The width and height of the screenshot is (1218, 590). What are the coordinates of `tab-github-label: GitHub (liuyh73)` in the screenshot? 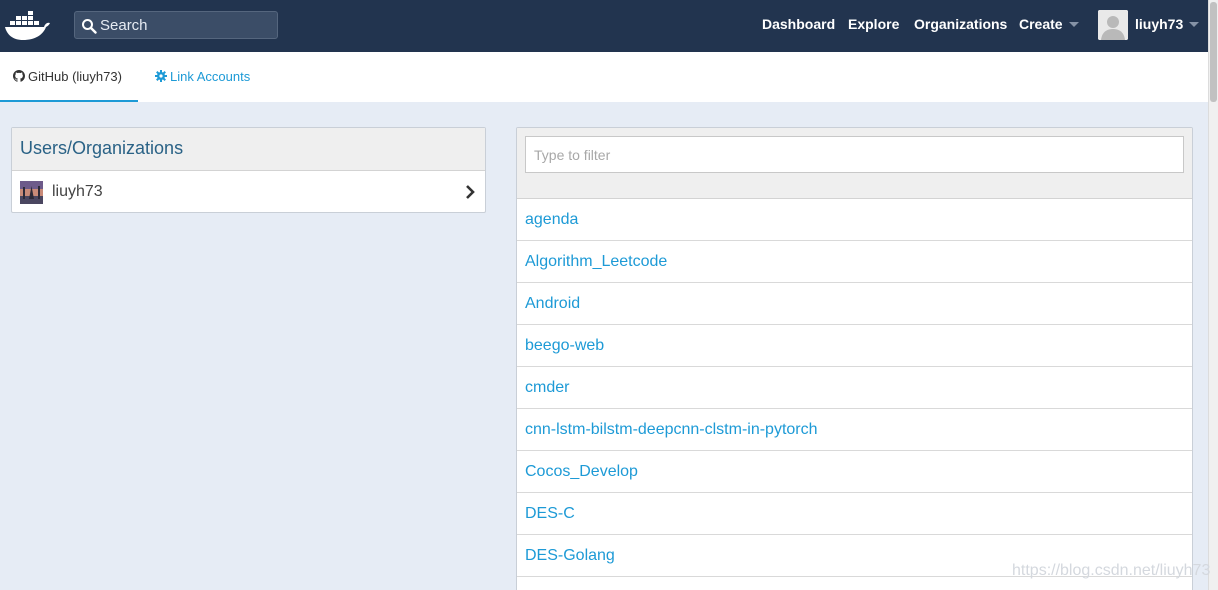 It's located at (75, 76).